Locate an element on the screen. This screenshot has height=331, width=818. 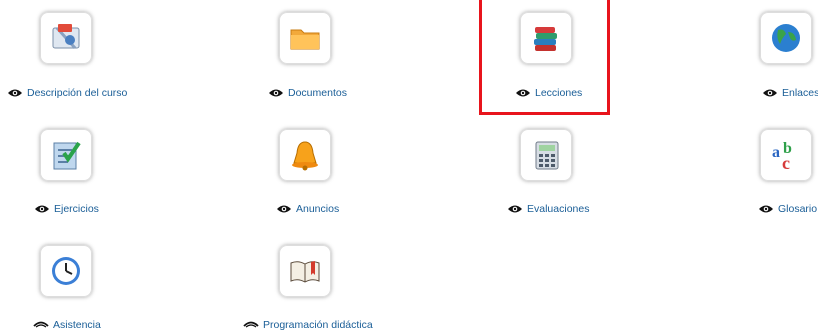
globe-icon is located at coordinates (786, 38).